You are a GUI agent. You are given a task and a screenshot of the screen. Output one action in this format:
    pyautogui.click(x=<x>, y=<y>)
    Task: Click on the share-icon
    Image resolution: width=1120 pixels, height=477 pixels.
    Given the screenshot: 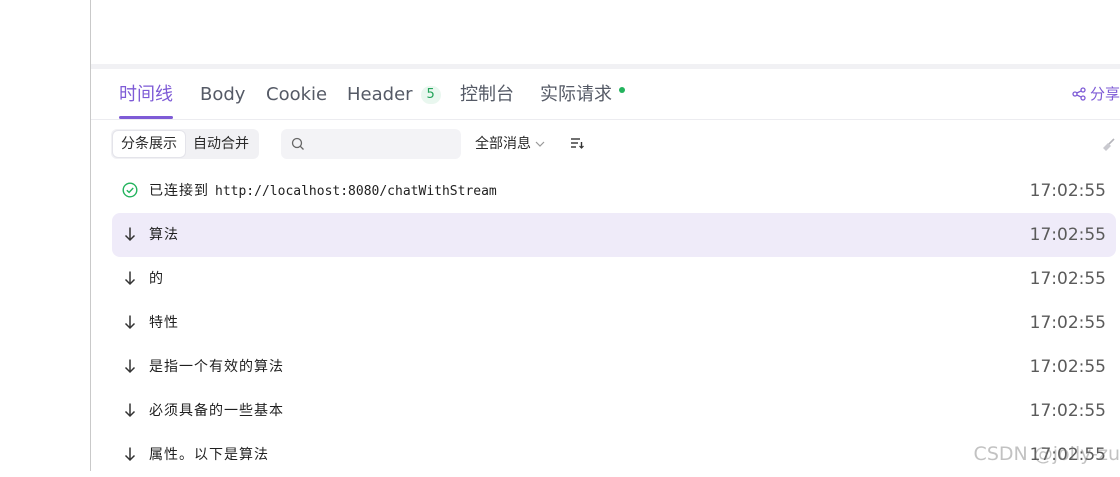 What is the action you would take?
    pyautogui.click(x=1079, y=94)
    